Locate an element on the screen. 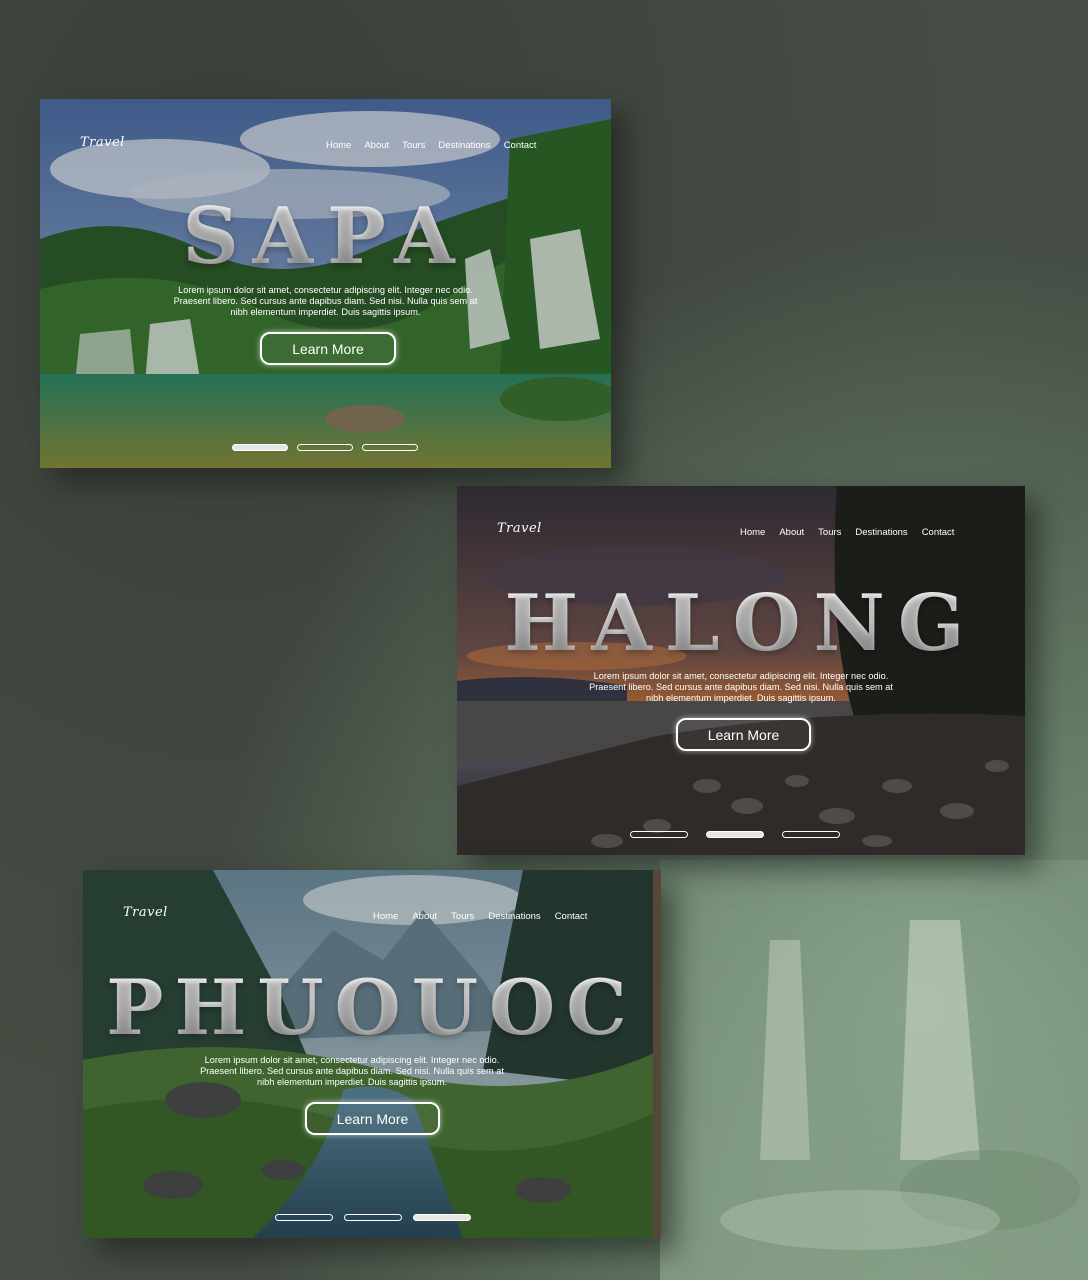 The image size is (1088, 1280). hero-title: PHUOUOC is located at coordinates (372, 1007).